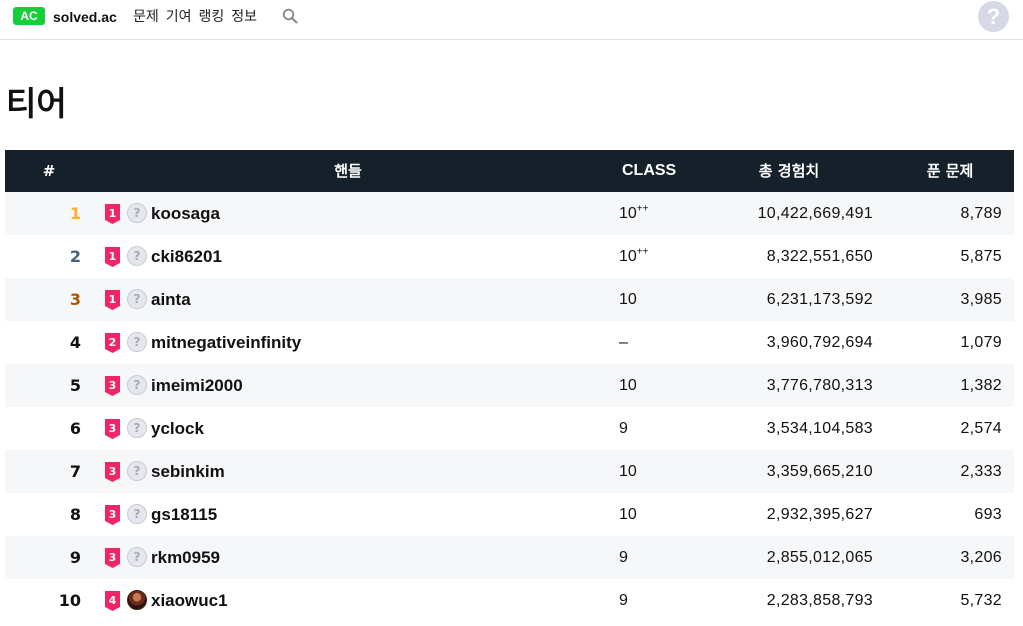 The height and width of the screenshot is (626, 1023). What do you see at coordinates (36, 103) in the screenshot?
I see `page-title: 티어` at bounding box center [36, 103].